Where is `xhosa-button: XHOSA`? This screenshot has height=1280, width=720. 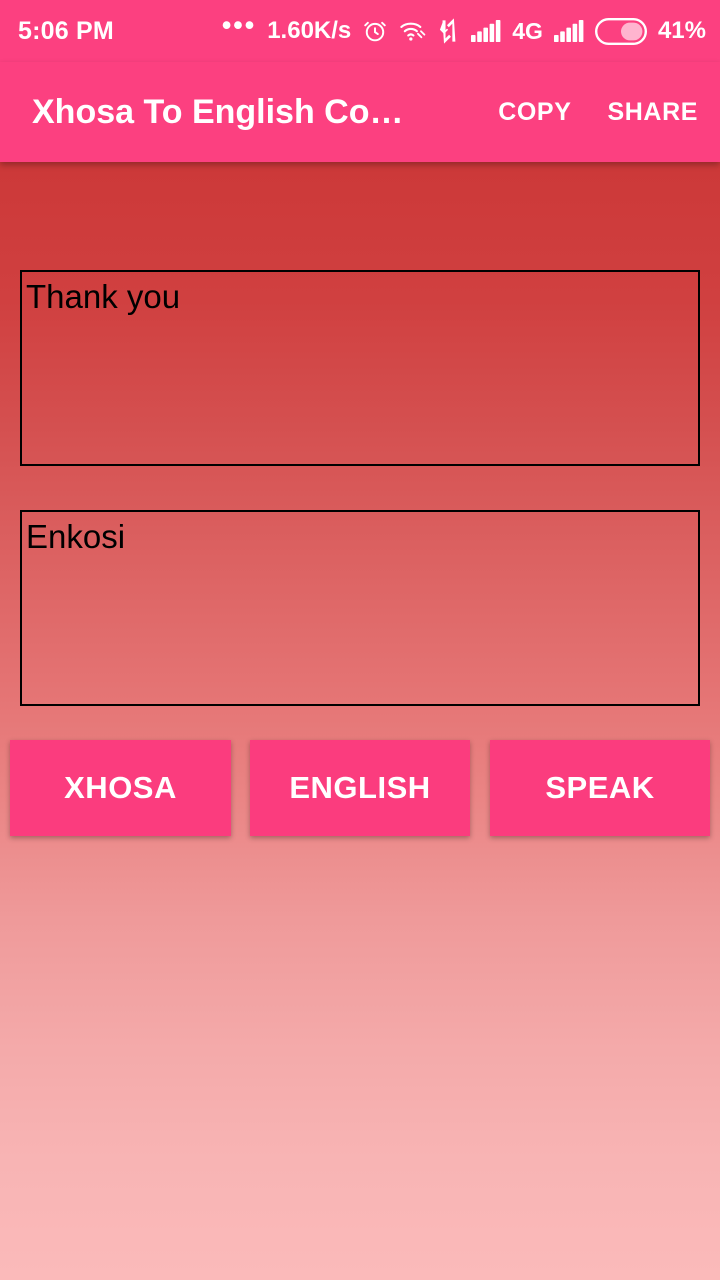
xhosa-button: XHOSA is located at coordinates (120, 788).